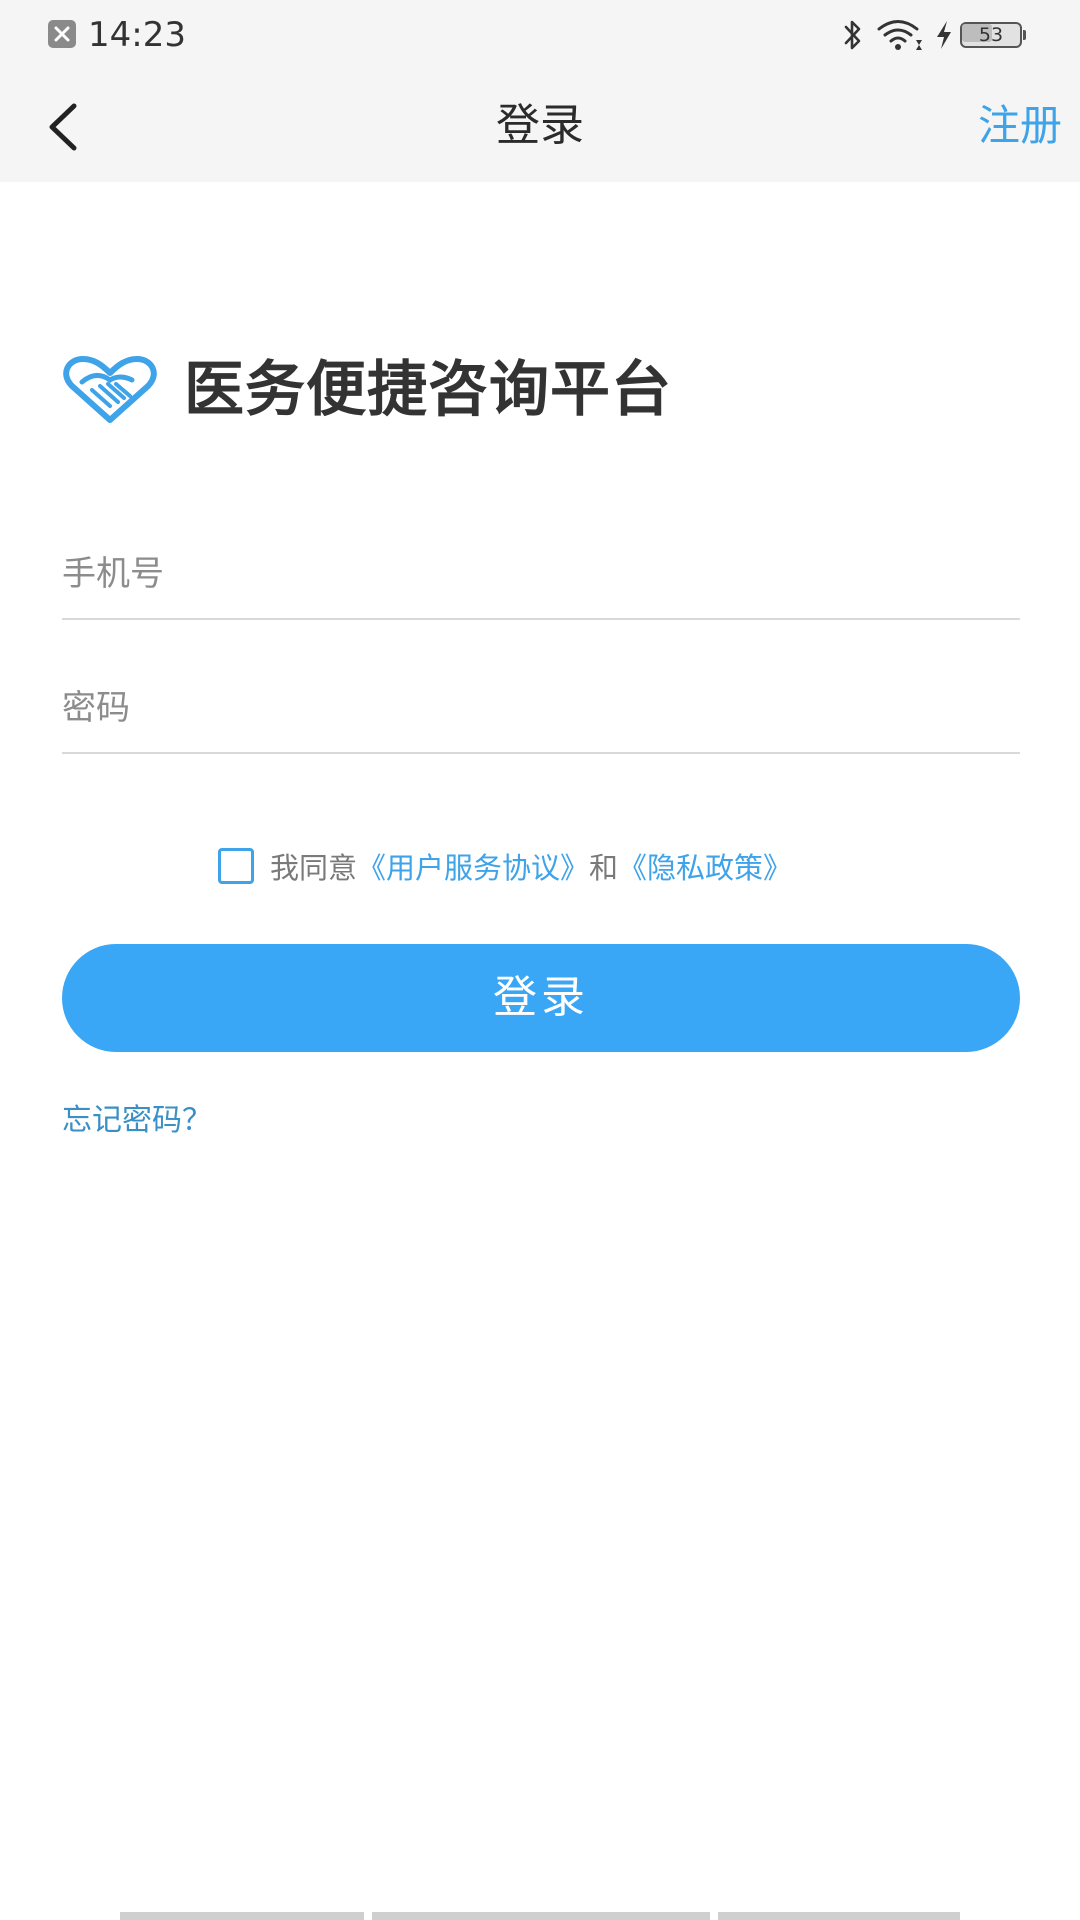 The height and width of the screenshot is (1920, 1080). I want to click on back-button, so click(66, 127).